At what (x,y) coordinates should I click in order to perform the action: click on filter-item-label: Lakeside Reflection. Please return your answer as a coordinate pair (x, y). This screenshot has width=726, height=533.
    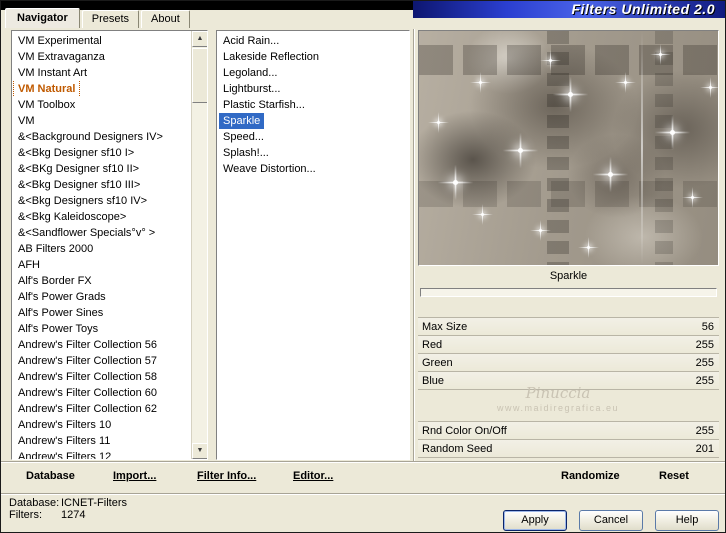
    Looking at the image, I should click on (271, 57).